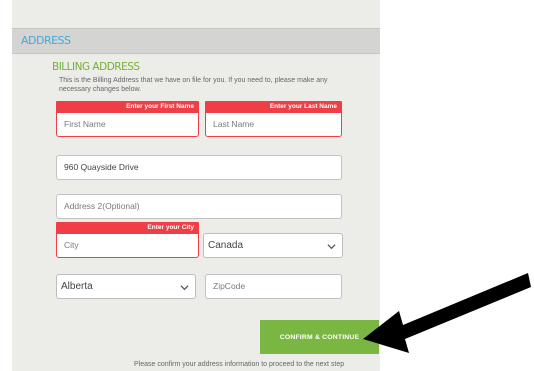 The image size is (534, 371). I want to click on last-name-error: Enter your Last Name, so click(273, 106).